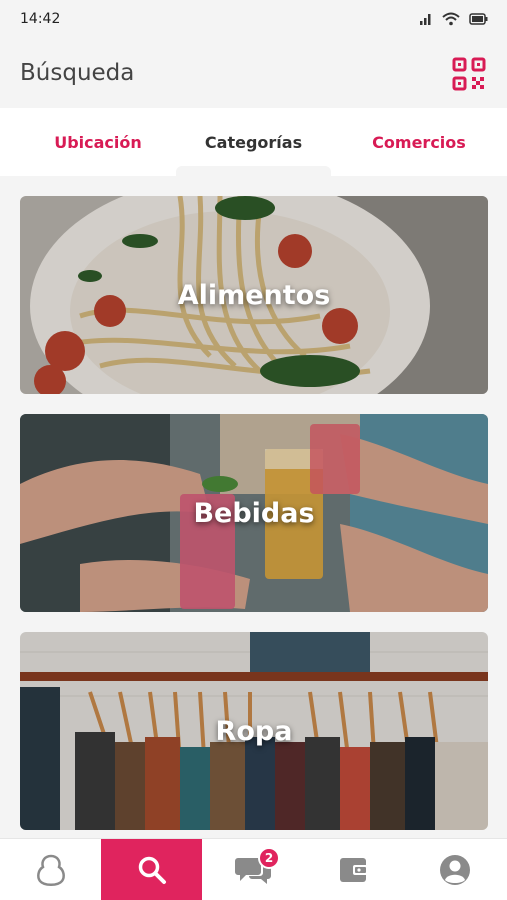  I want to click on wifi-icon, so click(451, 19).